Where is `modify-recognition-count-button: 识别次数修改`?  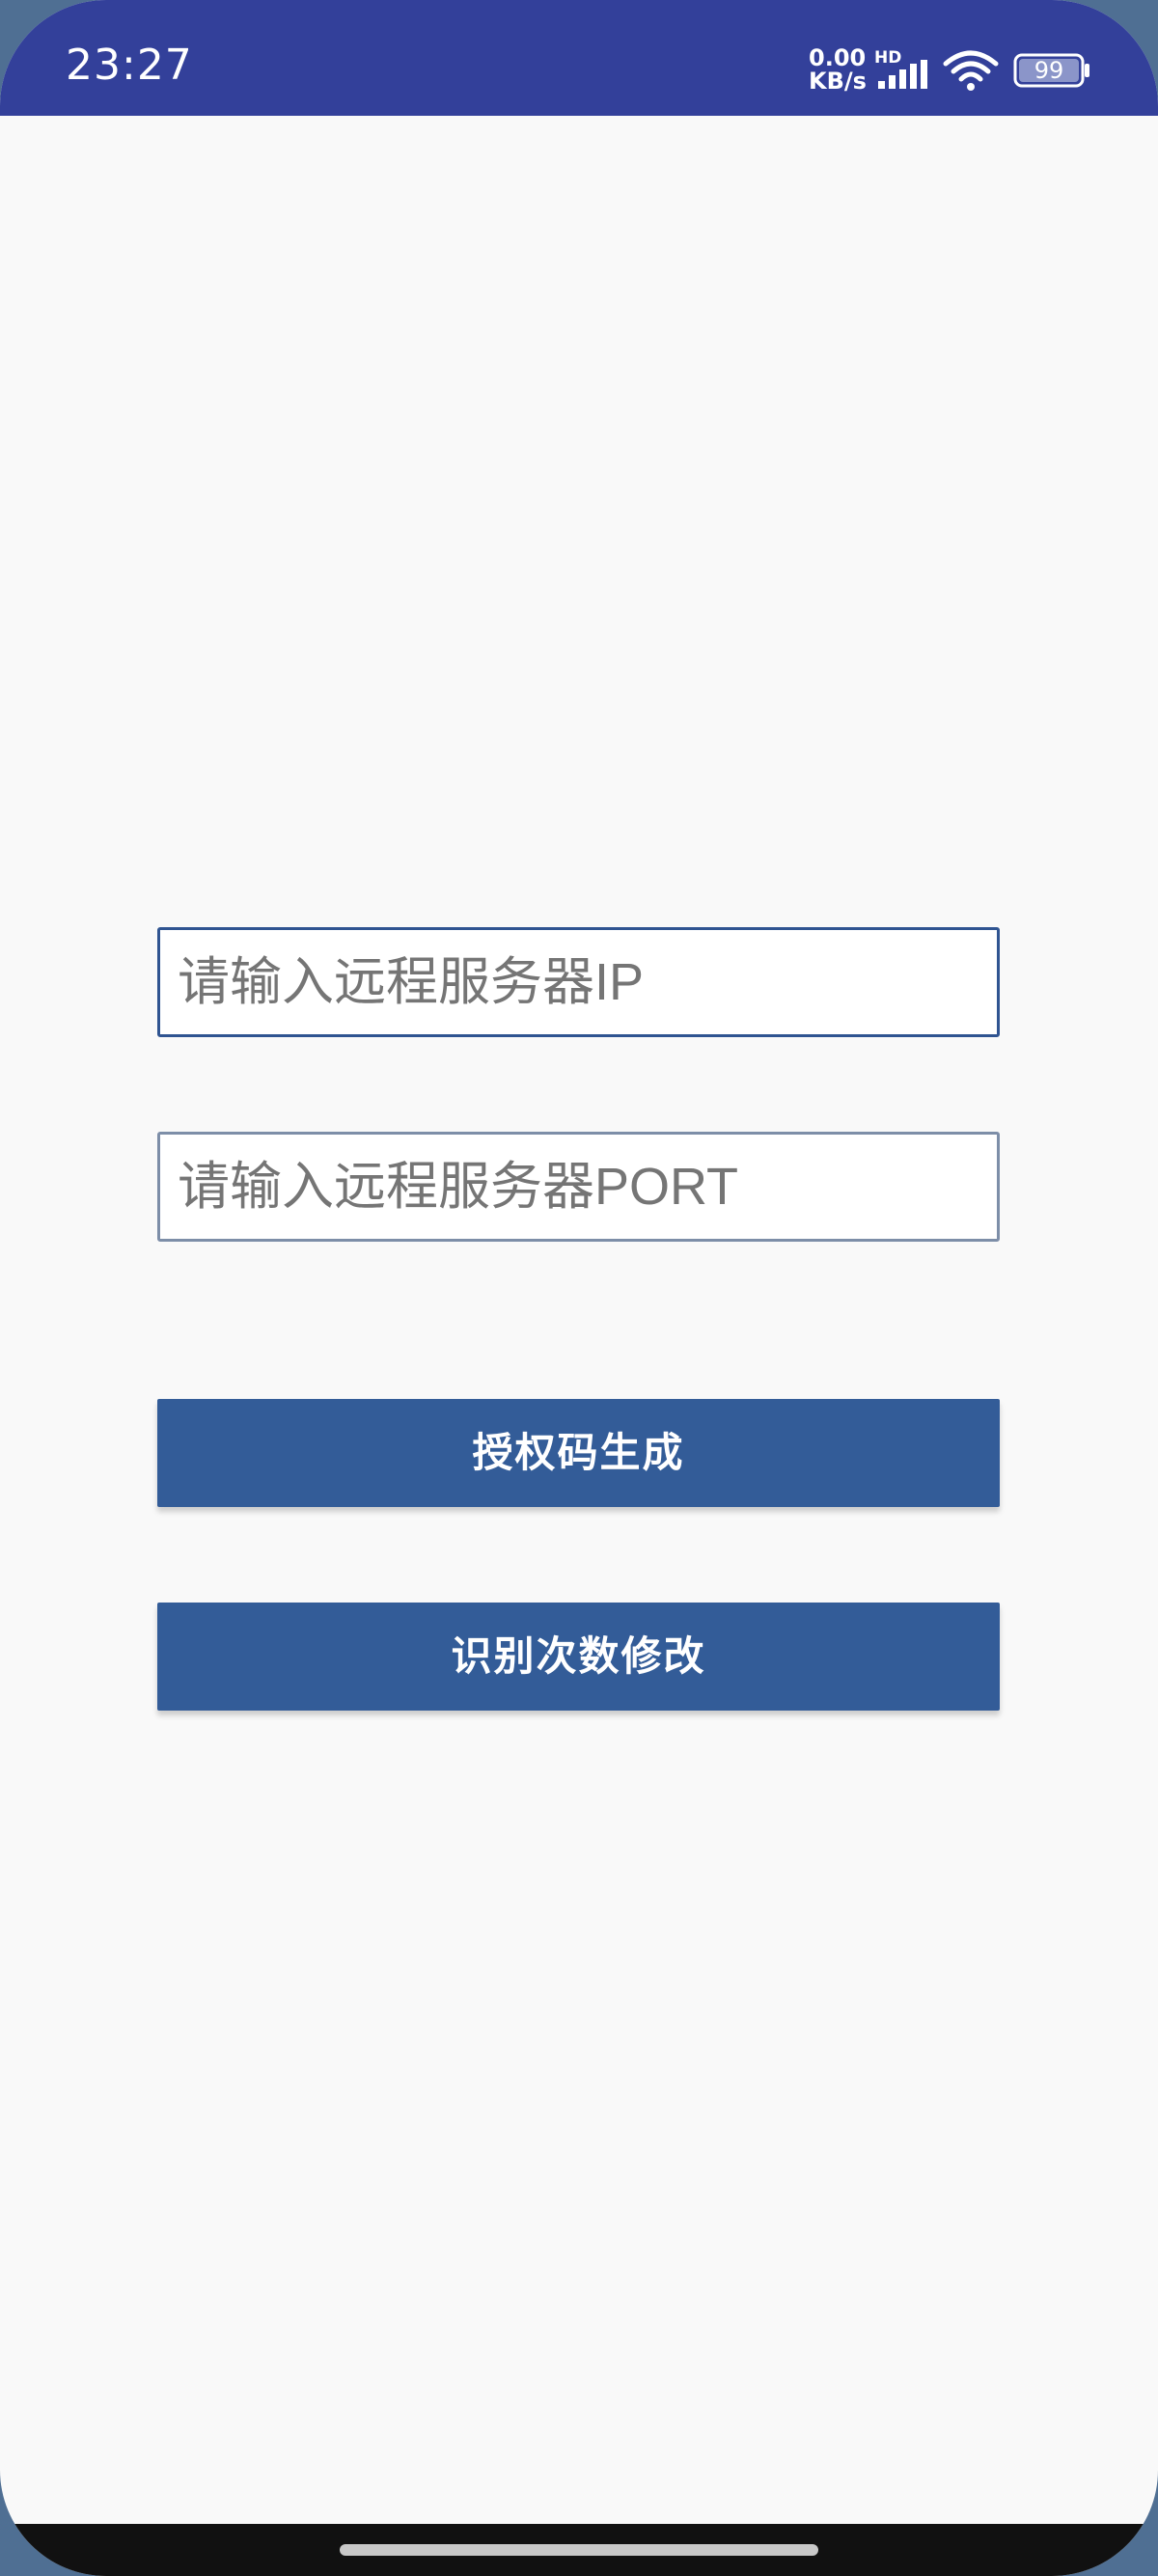
modify-recognition-count-button: 识别次数修改 is located at coordinates (578, 1657).